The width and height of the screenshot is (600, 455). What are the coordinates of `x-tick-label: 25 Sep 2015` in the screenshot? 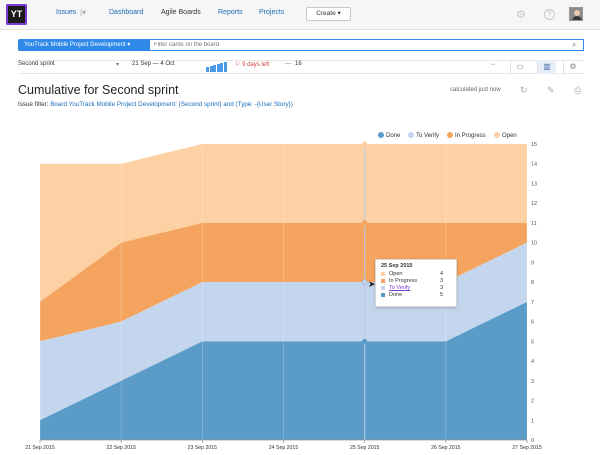 It's located at (365, 448).